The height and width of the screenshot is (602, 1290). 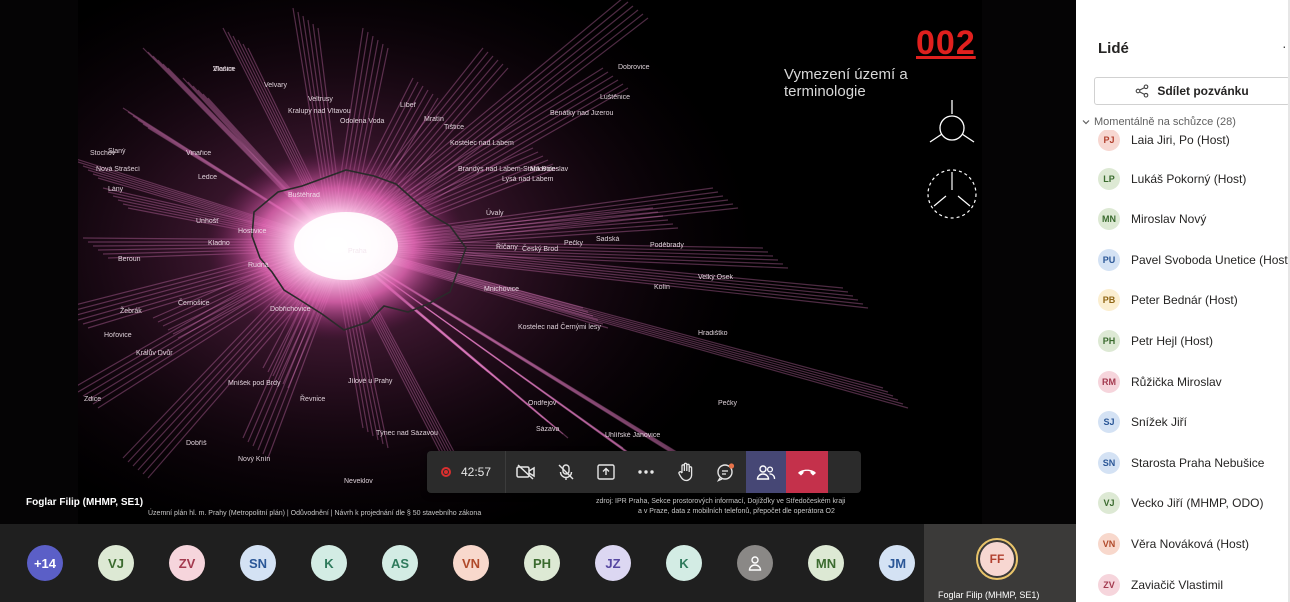 I want to click on participant-avatar: SJ, so click(x=1109, y=422).